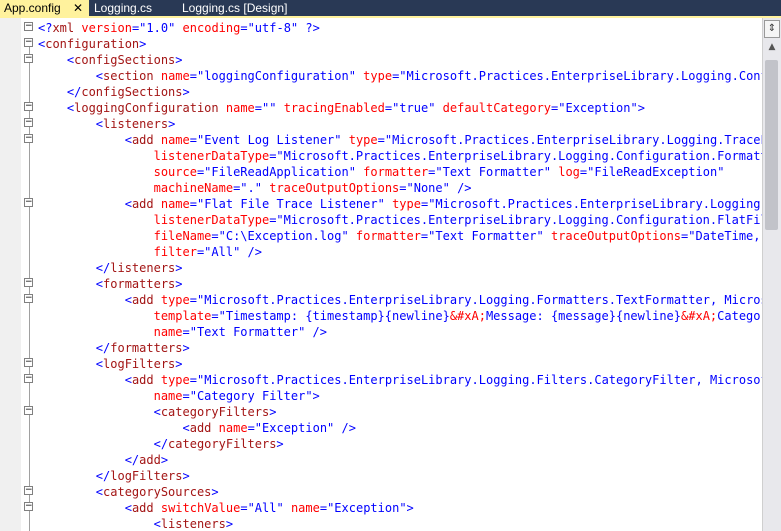 Image resolution: width=781 pixels, height=531 pixels. Describe the element at coordinates (200, 428) in the screenshot. I see `code-token: add` at that location.